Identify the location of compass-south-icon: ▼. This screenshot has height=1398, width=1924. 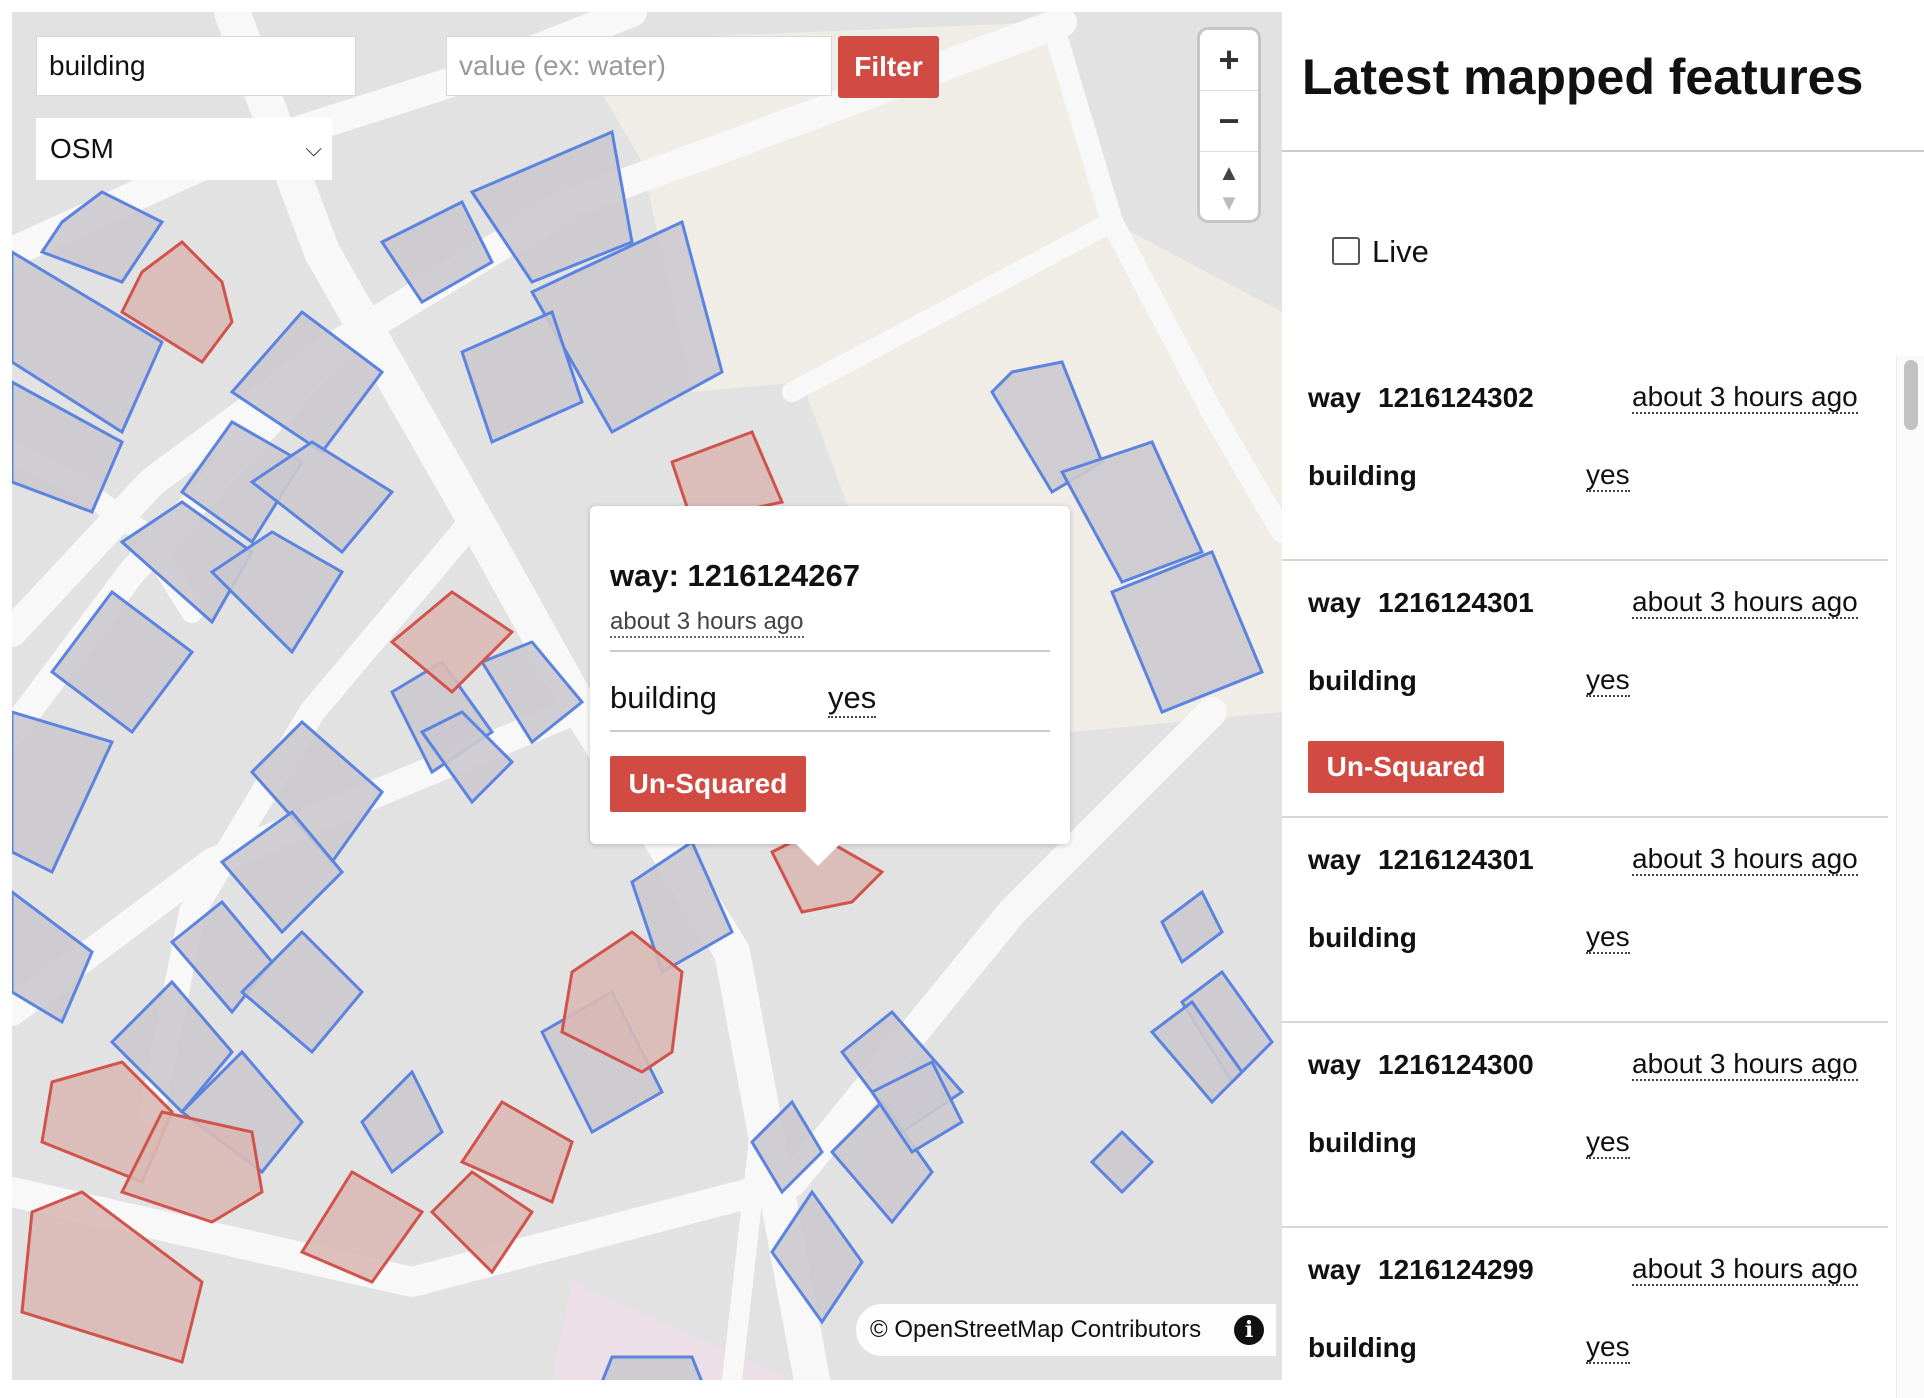
(1229, 202).